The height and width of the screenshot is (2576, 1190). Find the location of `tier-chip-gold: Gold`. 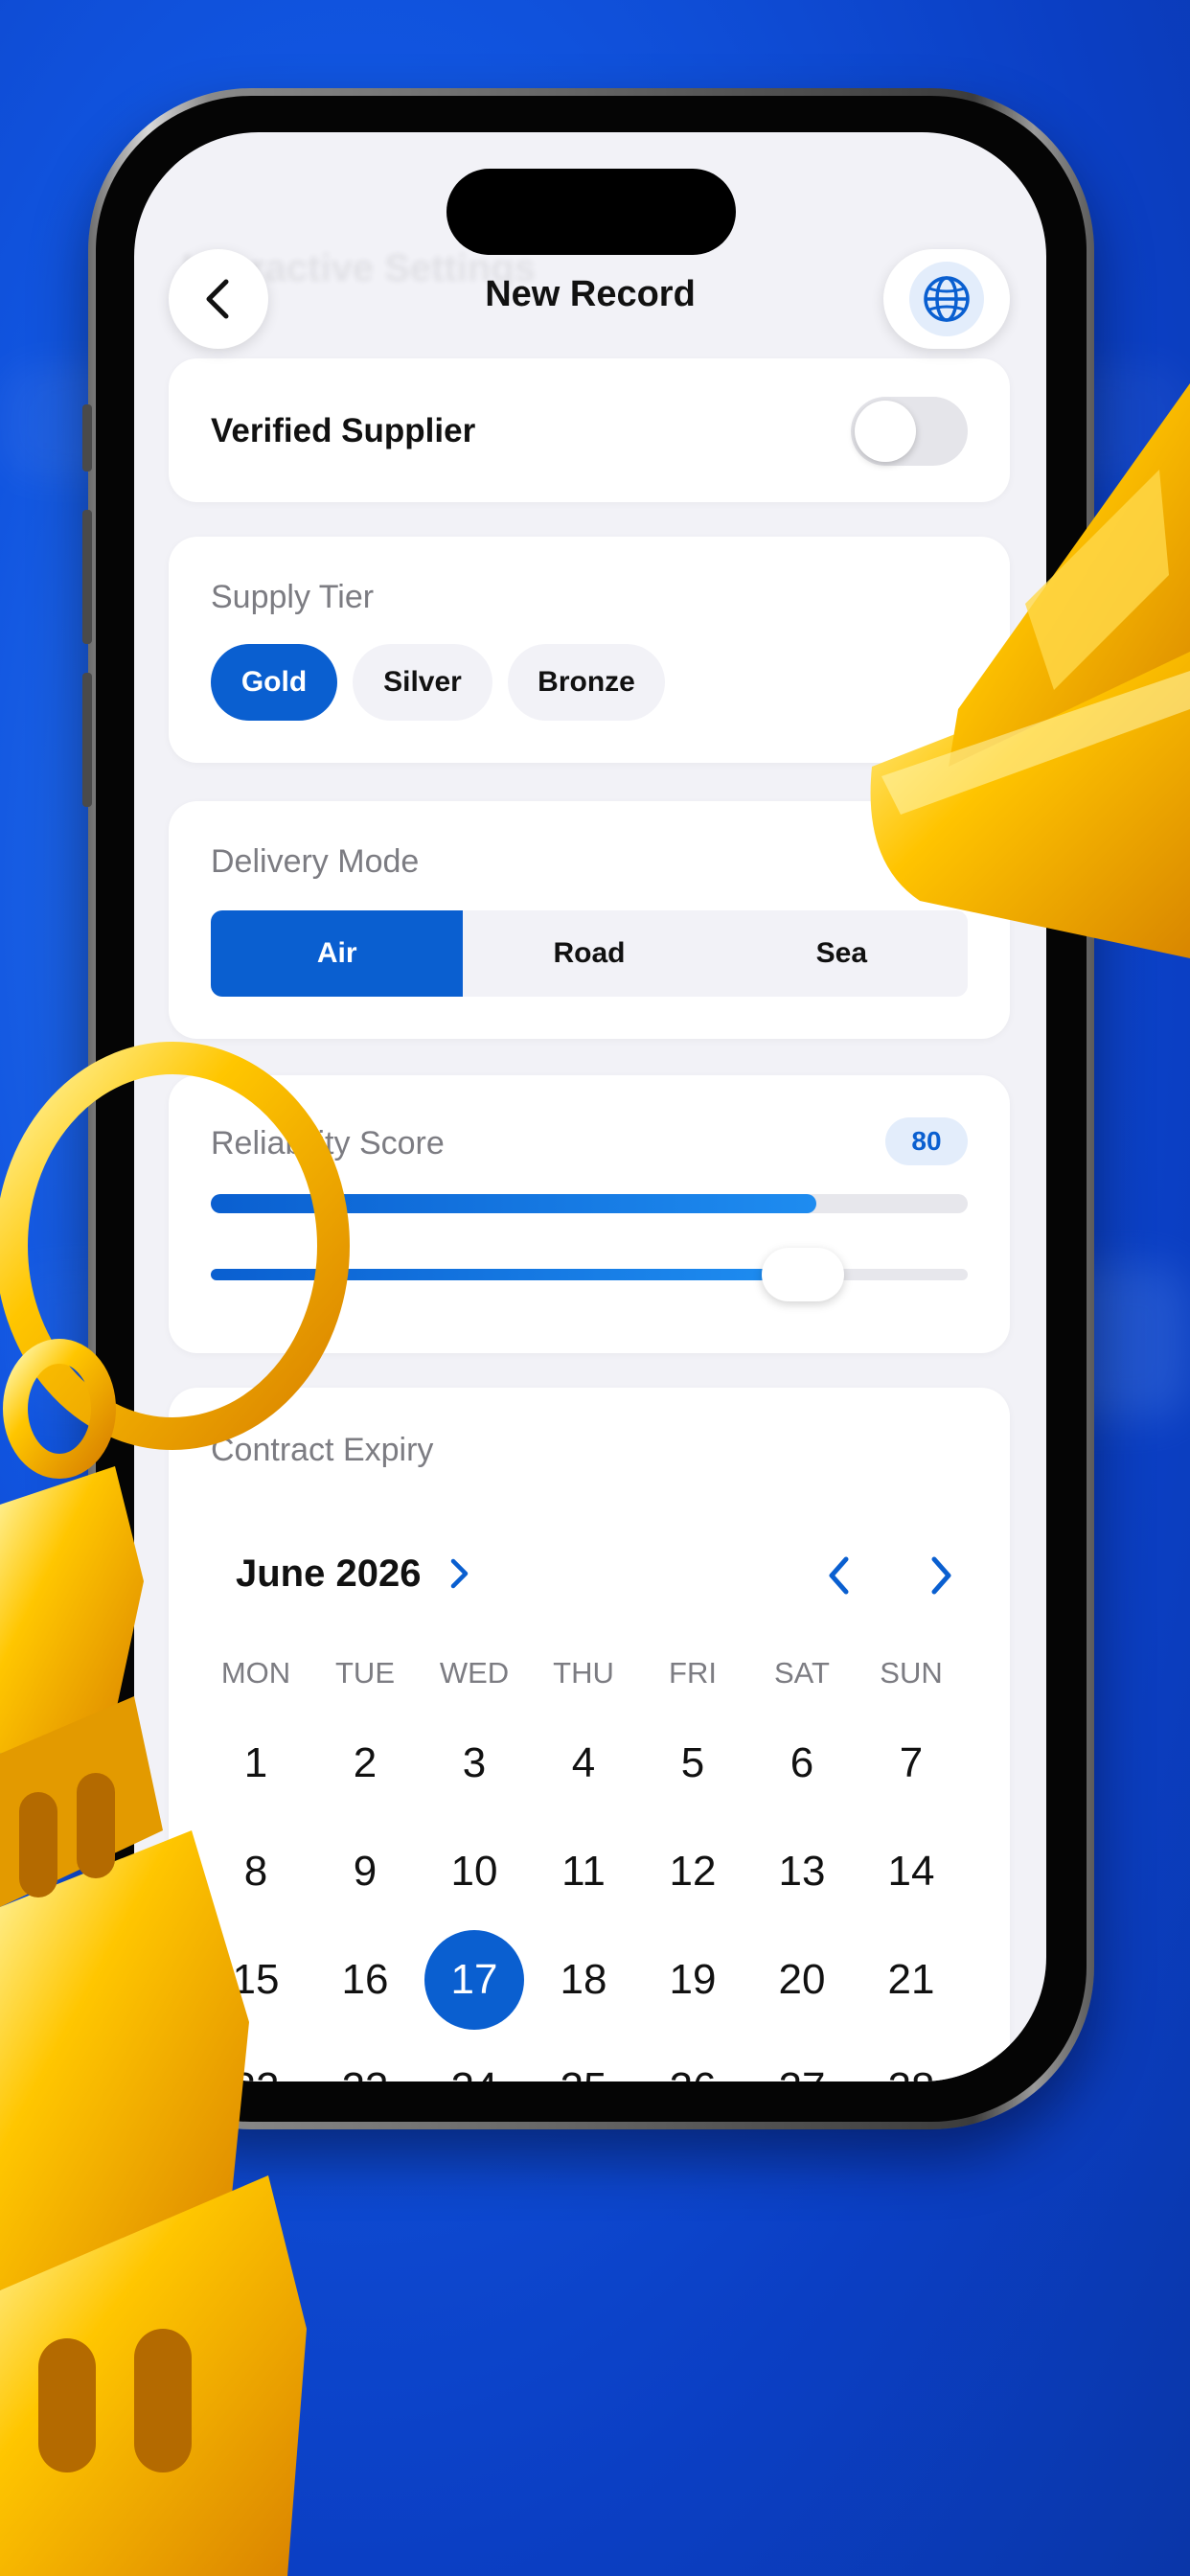

tier-chip-gold: Gold is located at coordinates (274, 682).